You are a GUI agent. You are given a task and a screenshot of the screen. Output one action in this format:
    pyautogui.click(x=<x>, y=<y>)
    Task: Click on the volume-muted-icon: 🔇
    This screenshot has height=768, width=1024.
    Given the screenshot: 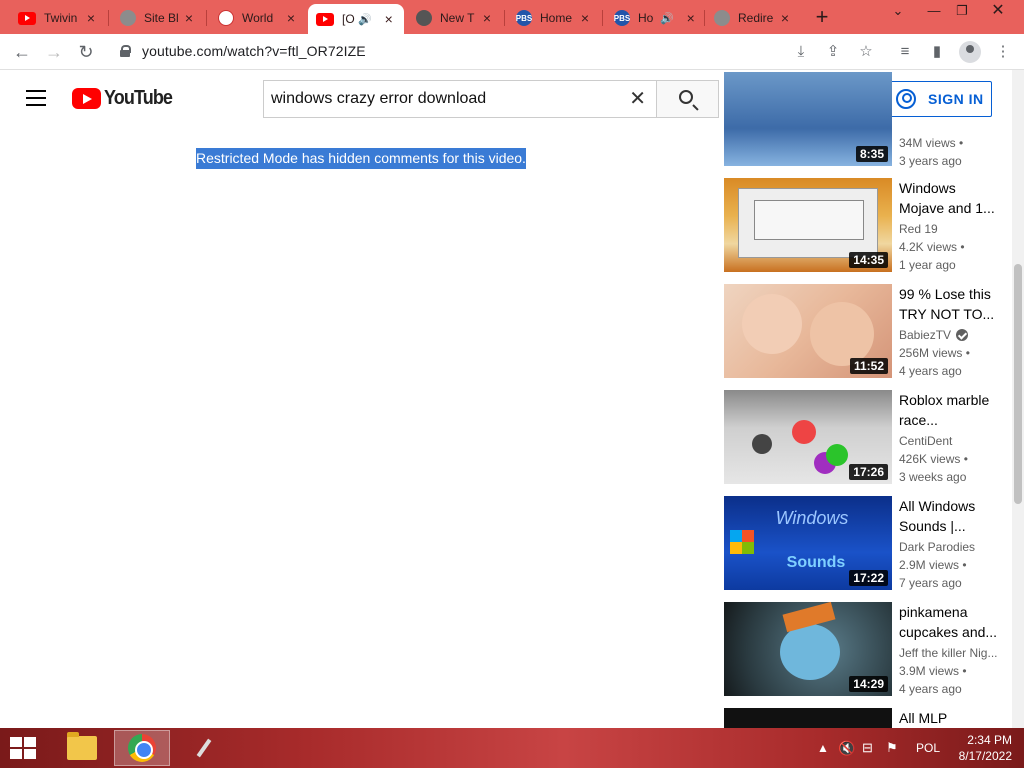 What is the action you would take?
    pyautogui.click(x=846, y=748)
    